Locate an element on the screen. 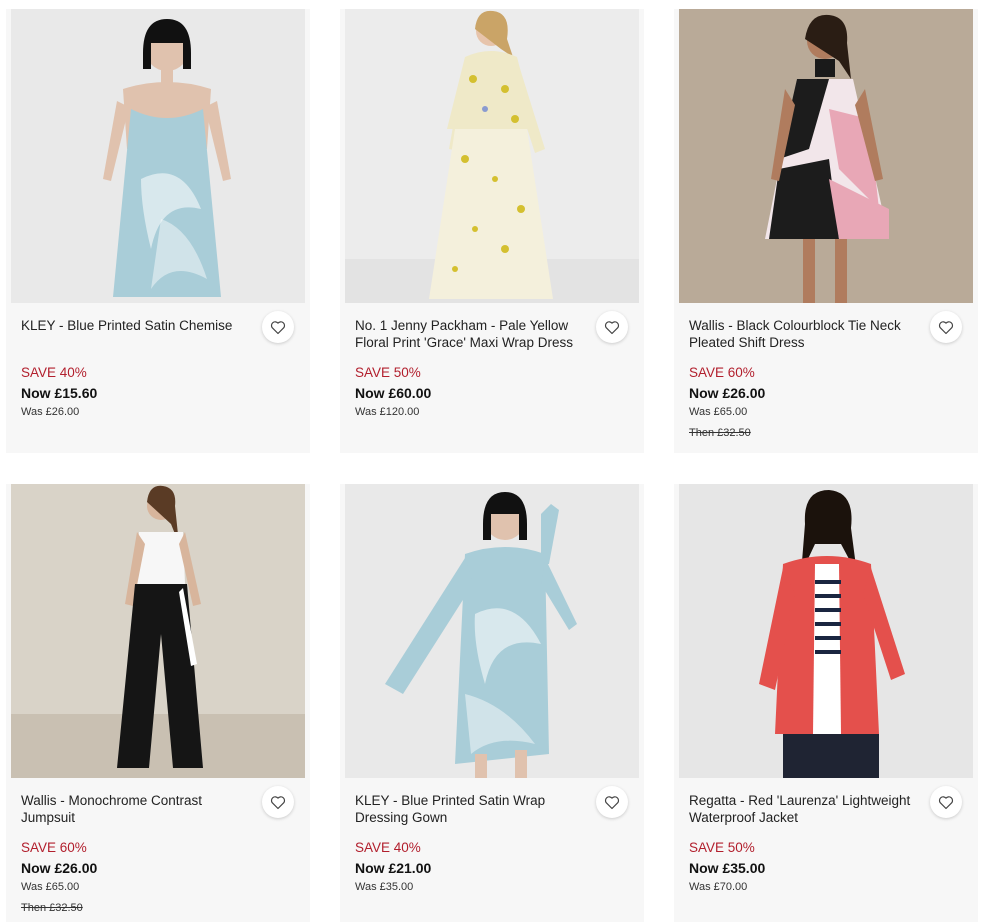 Image resolution: width=981 pixels, height=922 pixels. was-price: Was £35.00 is located at coordinates (384, 887).